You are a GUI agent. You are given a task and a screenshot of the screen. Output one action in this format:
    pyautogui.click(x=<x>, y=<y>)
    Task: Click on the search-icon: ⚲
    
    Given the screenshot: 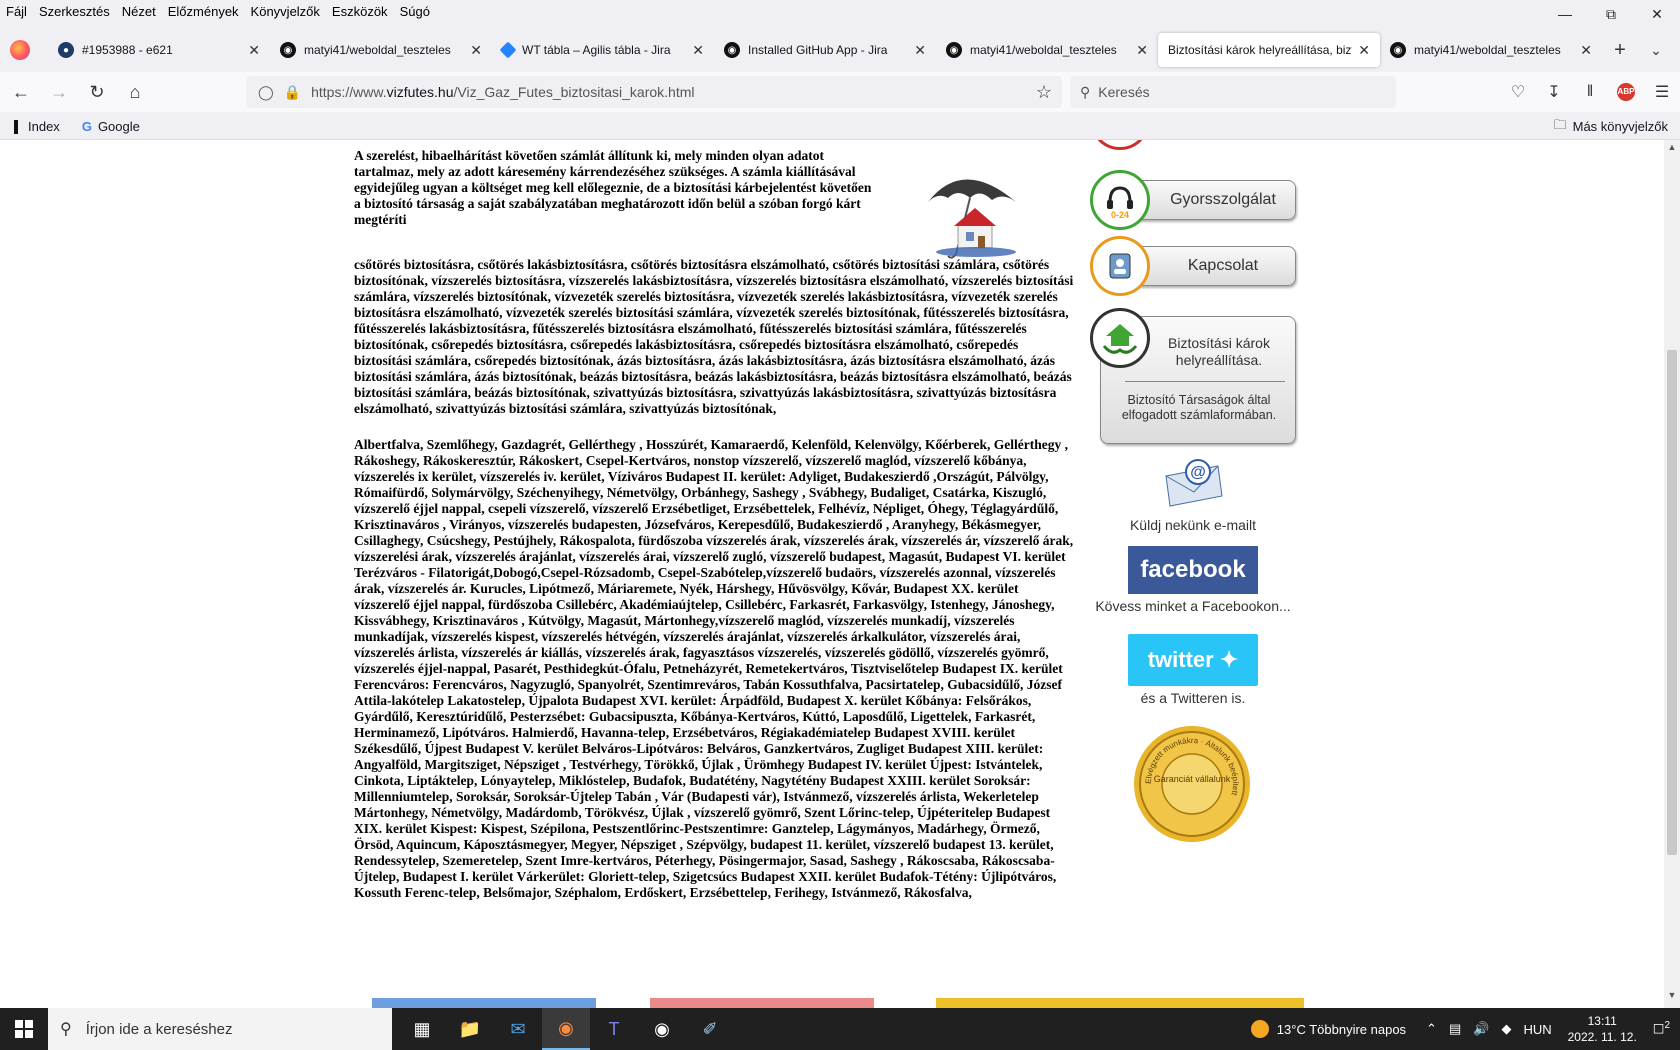 What is the action you would take?
    pyautogui.click(x=1085, y=91)
    